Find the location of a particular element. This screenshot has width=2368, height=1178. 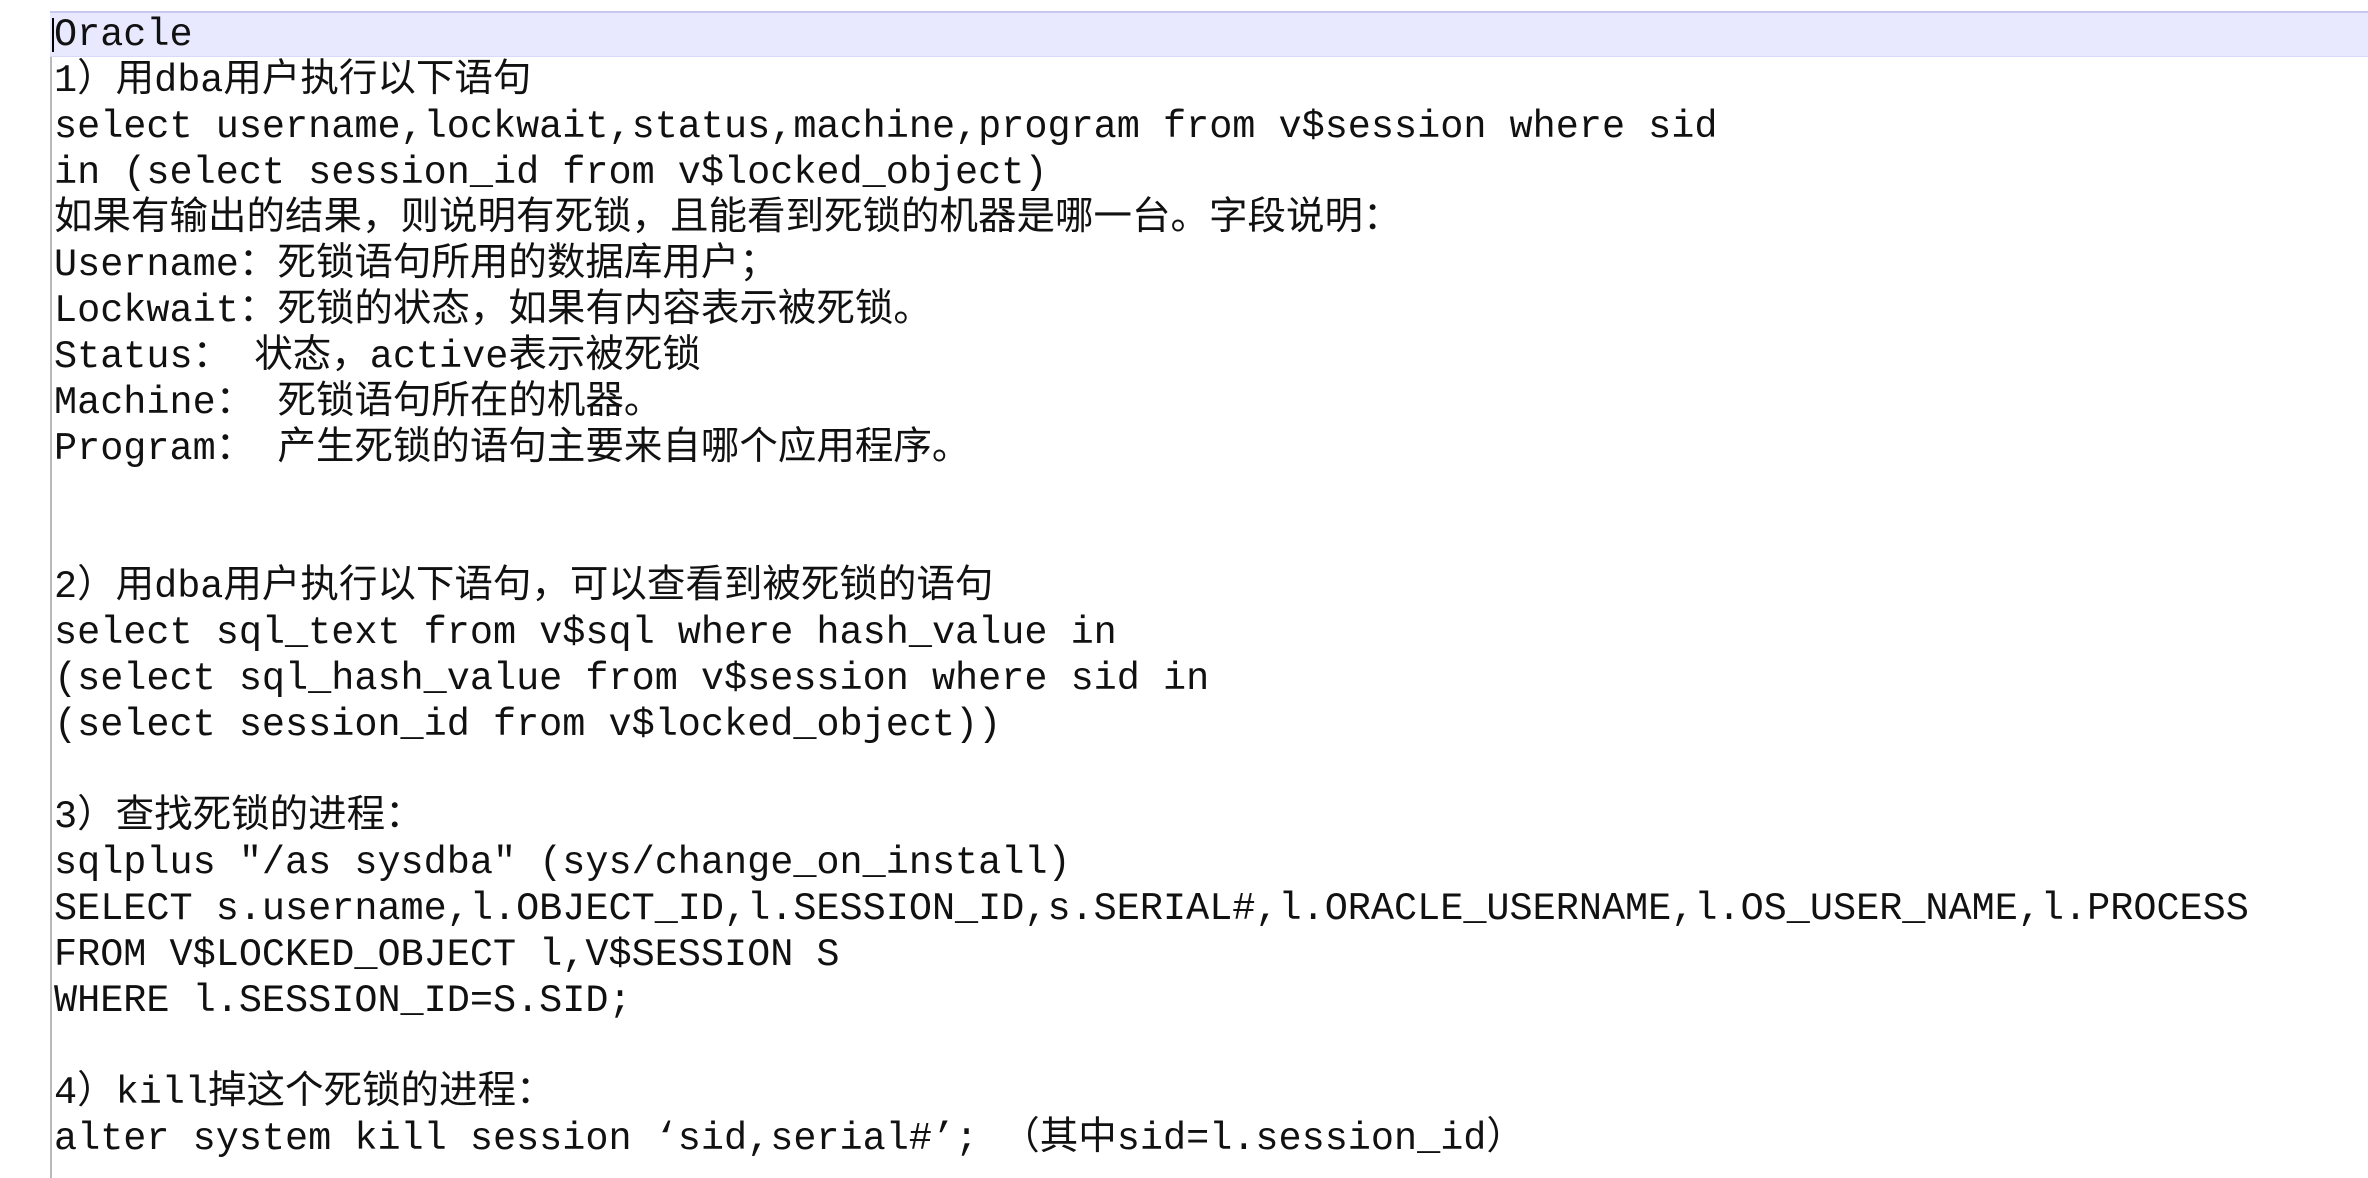

text-line: 如果有输出的结果，则说明有死锁，且能看到死锁的机器是哪一台。字段说明： is located at coordinates (1151, 219).